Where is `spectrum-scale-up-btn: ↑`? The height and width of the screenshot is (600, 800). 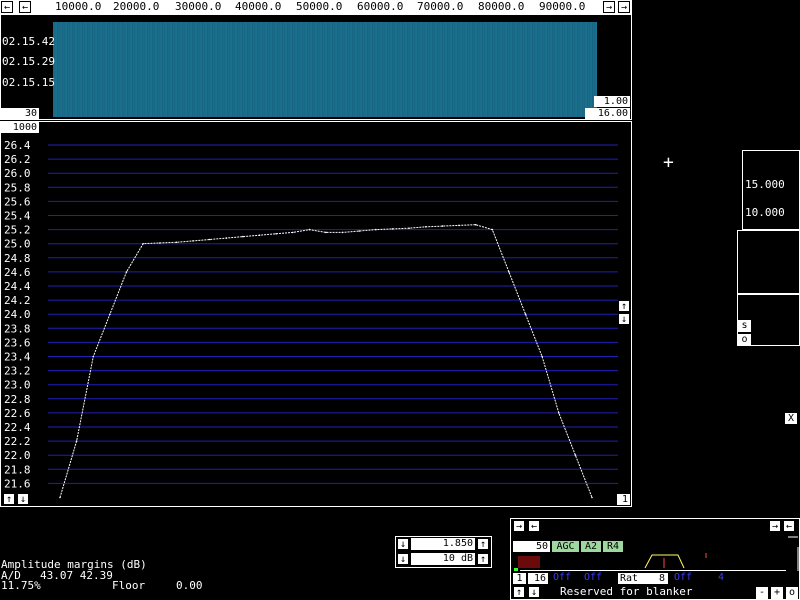 spectrum-scale-up-btn: ↑ is located at coordinates (624, 306).